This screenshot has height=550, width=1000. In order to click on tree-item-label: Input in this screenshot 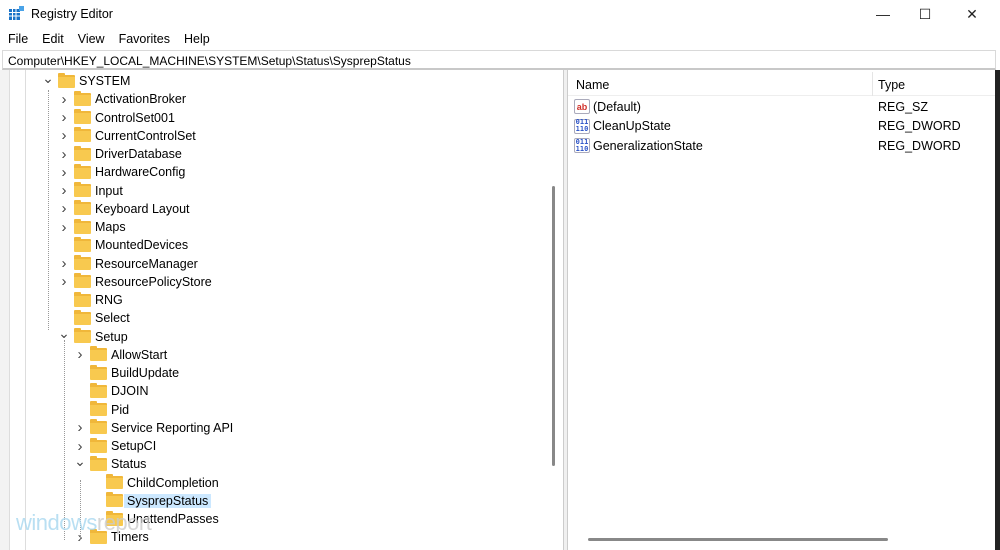, I will do `click(109, 190)`.